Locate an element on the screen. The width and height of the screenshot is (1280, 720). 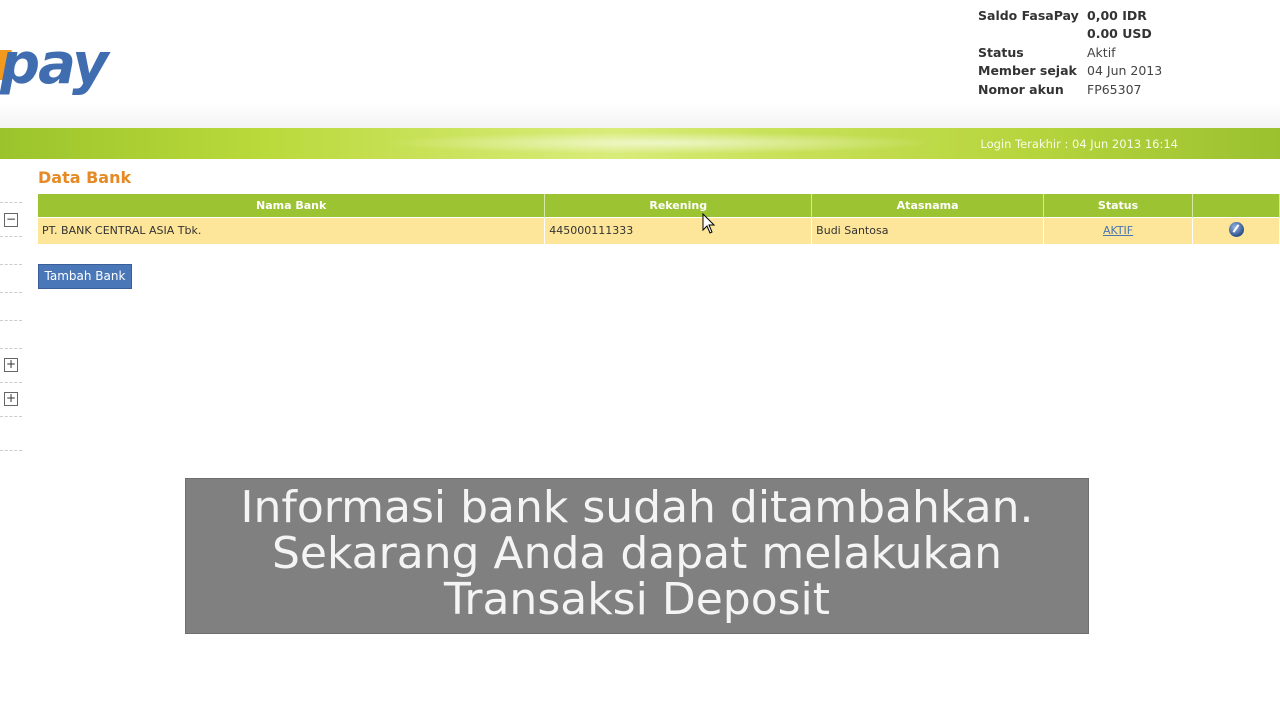
green-banner: Login Terakhir : 04 Jun 2013 16:14 is located at coordinates (640, 143).